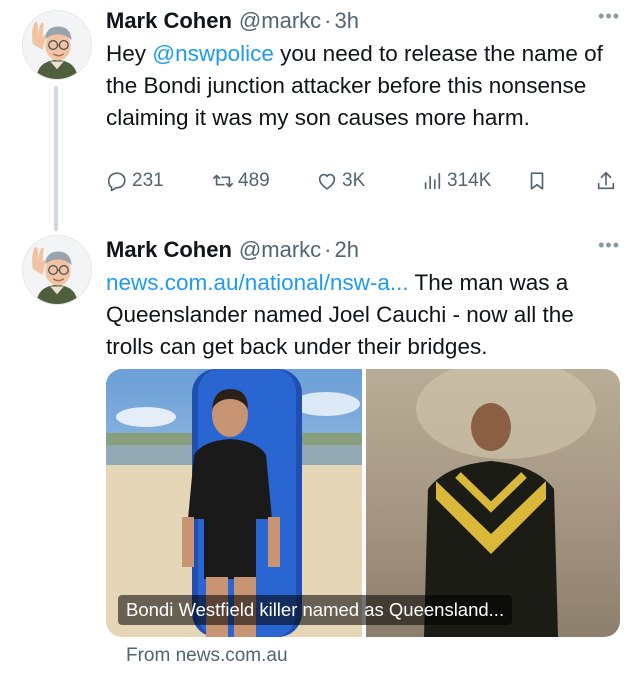 The image size is (640, 677). Describe the element at coordinates (469, 180) in the screenshot. I see `views-count: 314K` at that location.